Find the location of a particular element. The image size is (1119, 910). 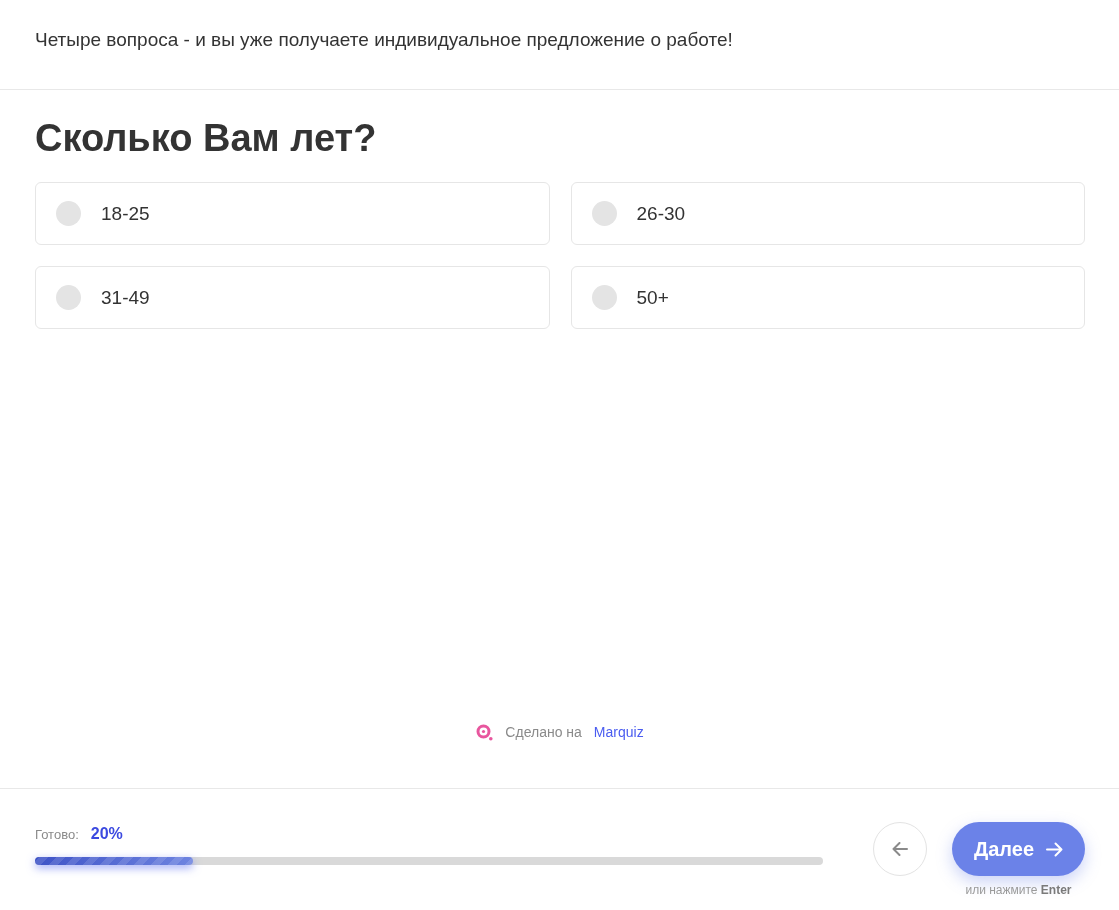

answer-option: 50+ is located at coordinates (827, 297).